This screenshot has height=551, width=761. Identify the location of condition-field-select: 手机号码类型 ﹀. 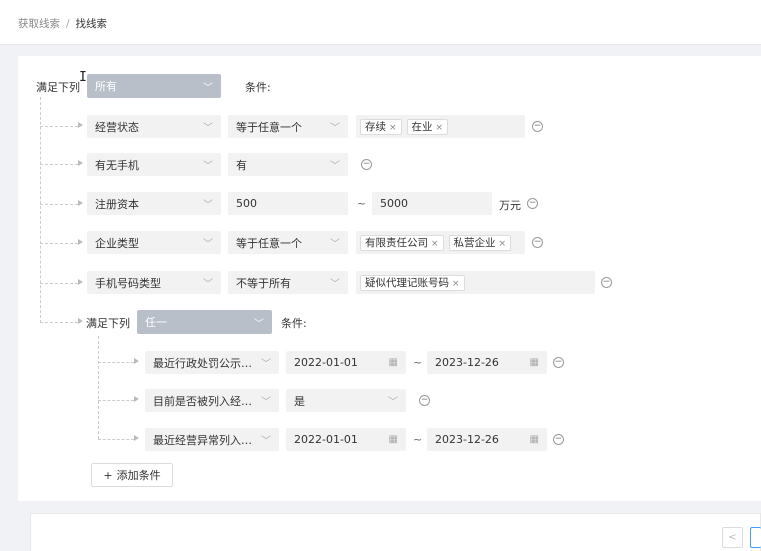
(154, 282).